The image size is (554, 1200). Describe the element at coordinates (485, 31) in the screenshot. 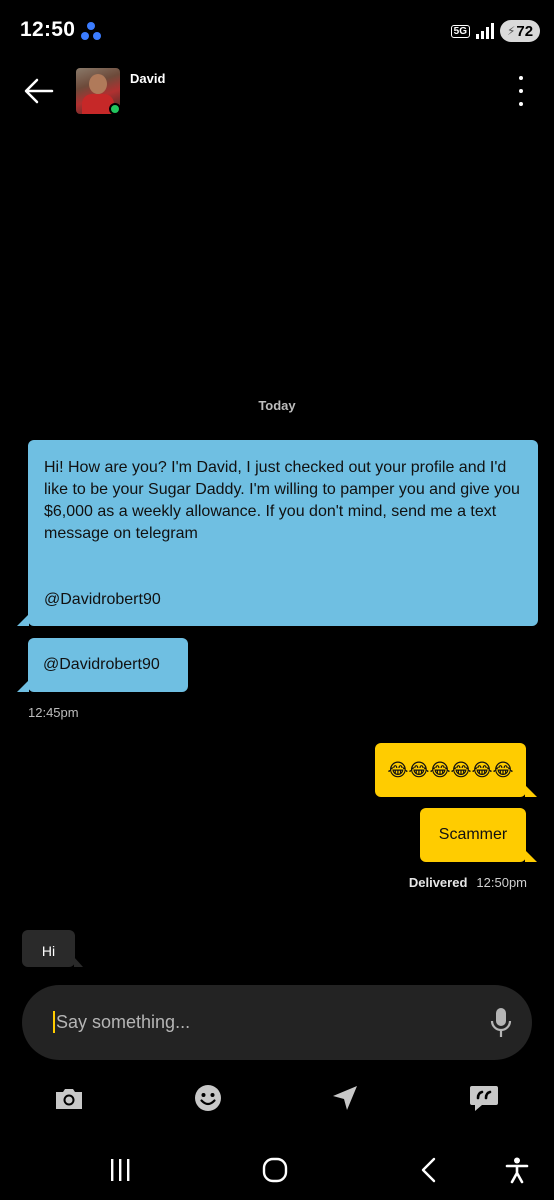

I see `signal-icon` at that location.